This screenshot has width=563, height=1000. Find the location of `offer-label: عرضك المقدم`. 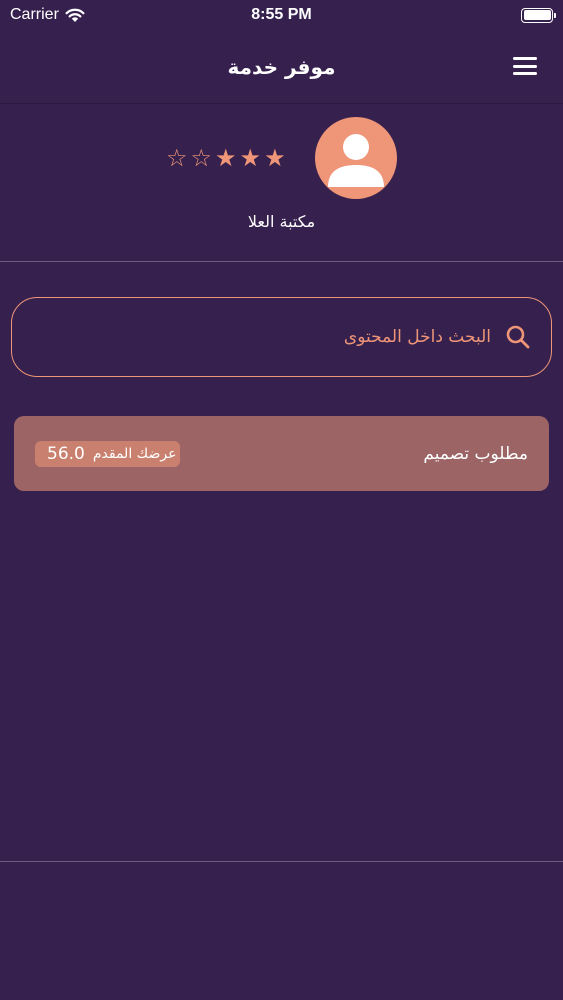

offer-label: عرضك المقدم is located at coordinates (134, 453).